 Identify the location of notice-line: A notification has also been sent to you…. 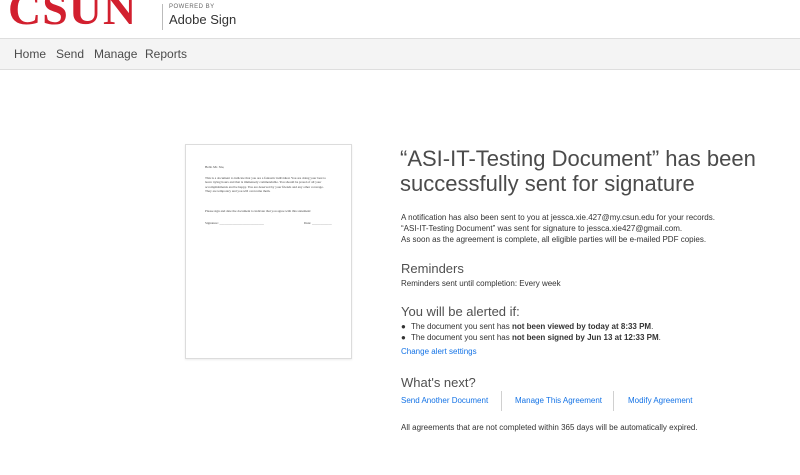
(558, 217).